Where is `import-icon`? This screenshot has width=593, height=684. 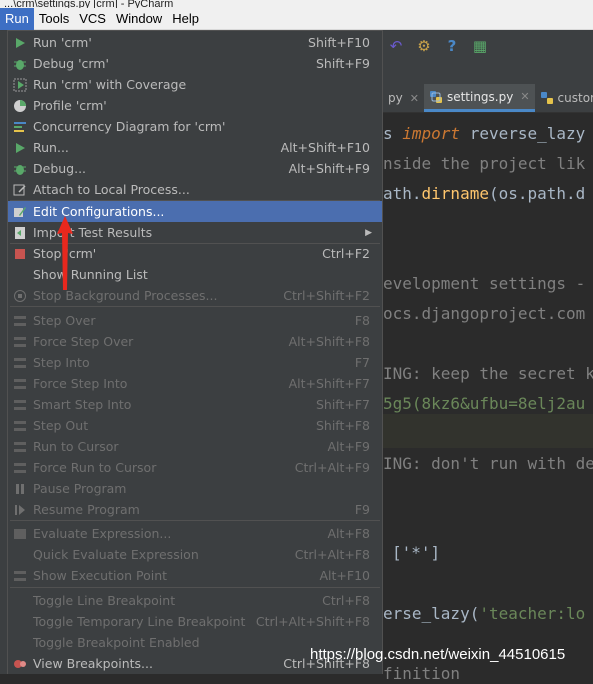 import-icon is located at coordinates (20, 233).